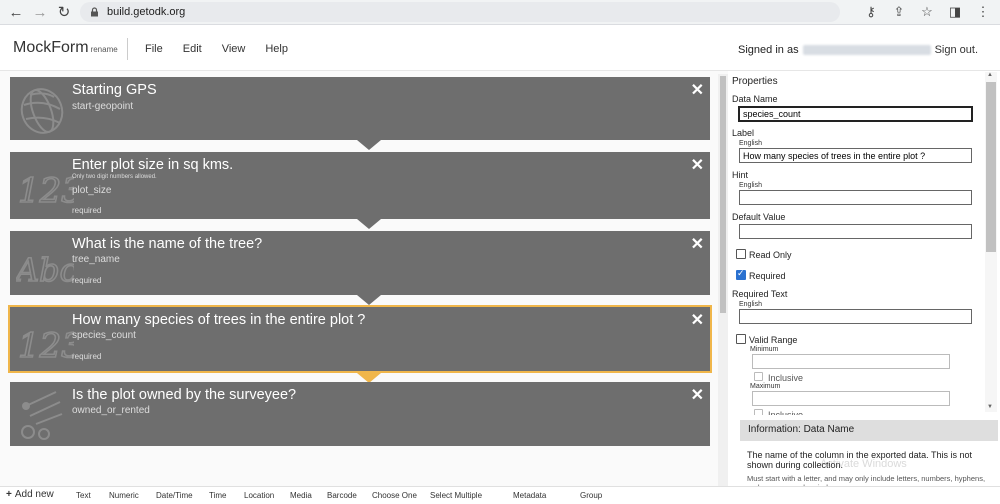 The height and width of the screenshot is (504, 1000). I want to click on properties-heading: Properties, so click(755, 81).